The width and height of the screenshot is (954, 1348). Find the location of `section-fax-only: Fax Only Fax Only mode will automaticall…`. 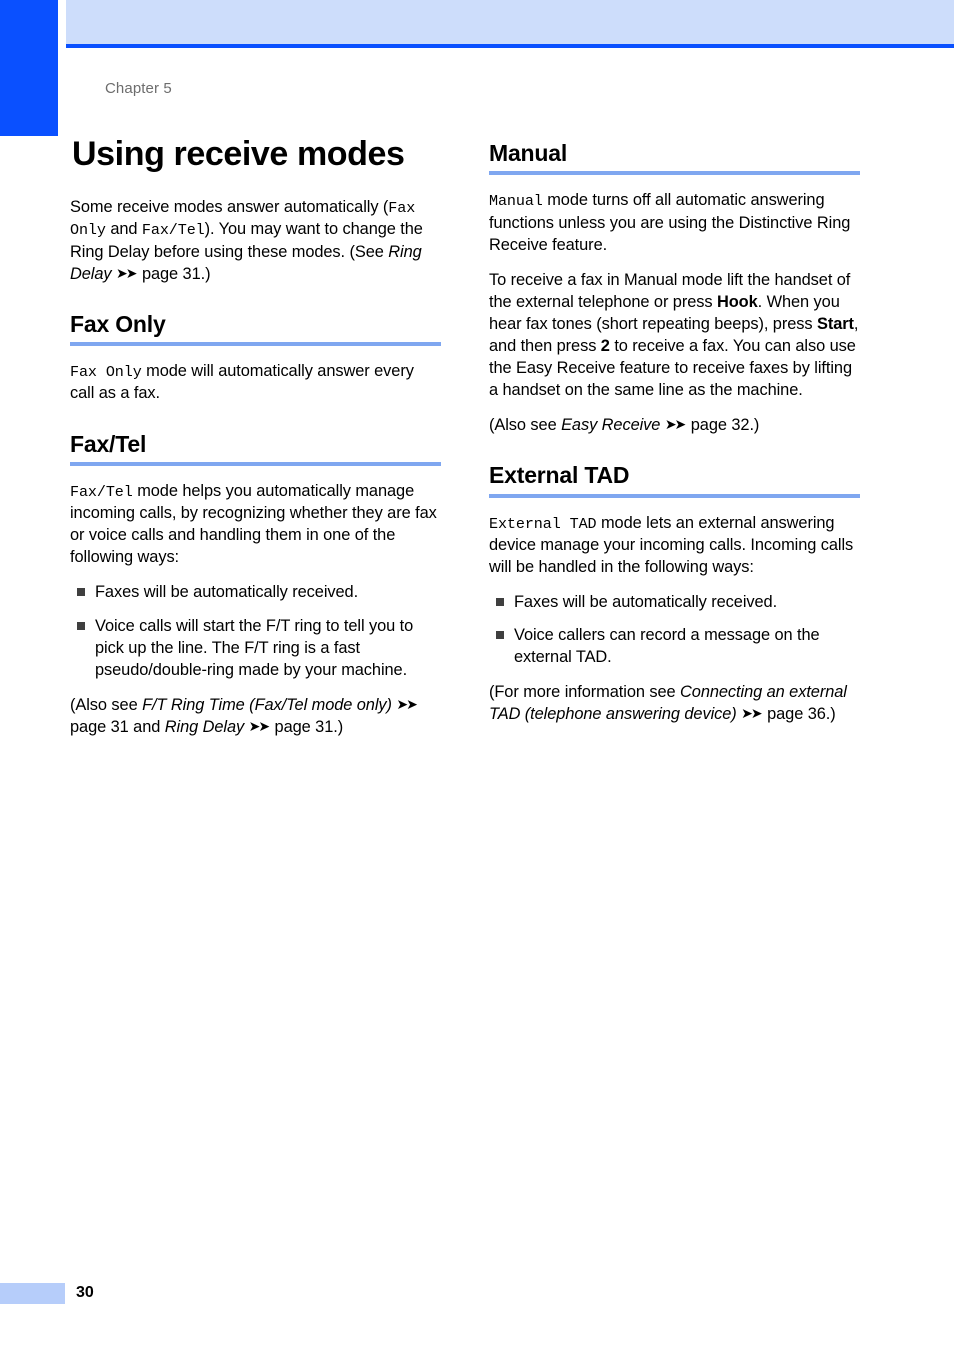

section-fax-only: Fax Only Fax Only mode will automaticall… is located at coordinates (255, 358).